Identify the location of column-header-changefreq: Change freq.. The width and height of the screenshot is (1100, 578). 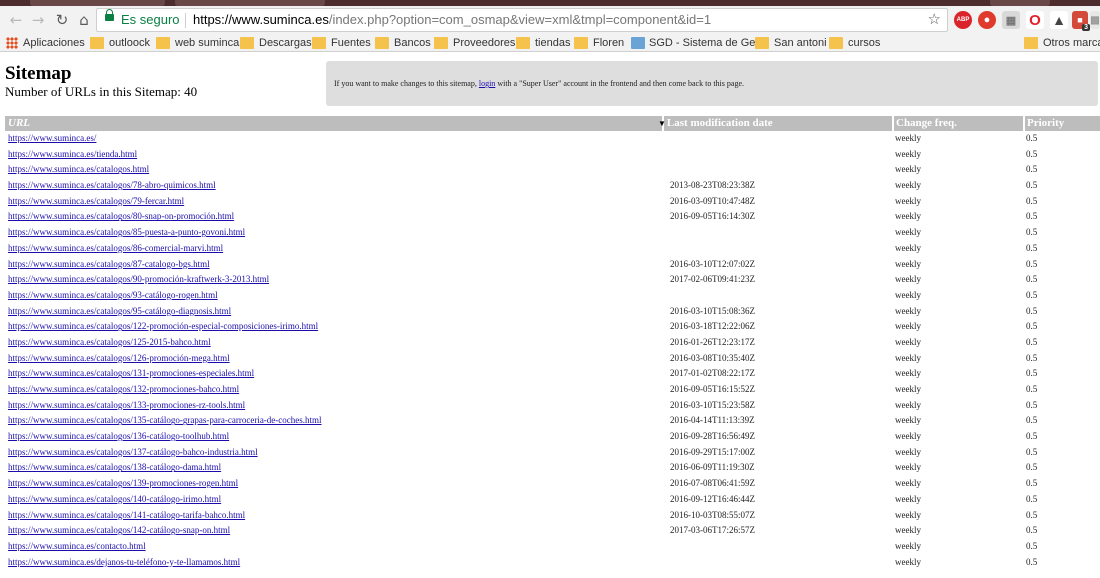
(926, 124).